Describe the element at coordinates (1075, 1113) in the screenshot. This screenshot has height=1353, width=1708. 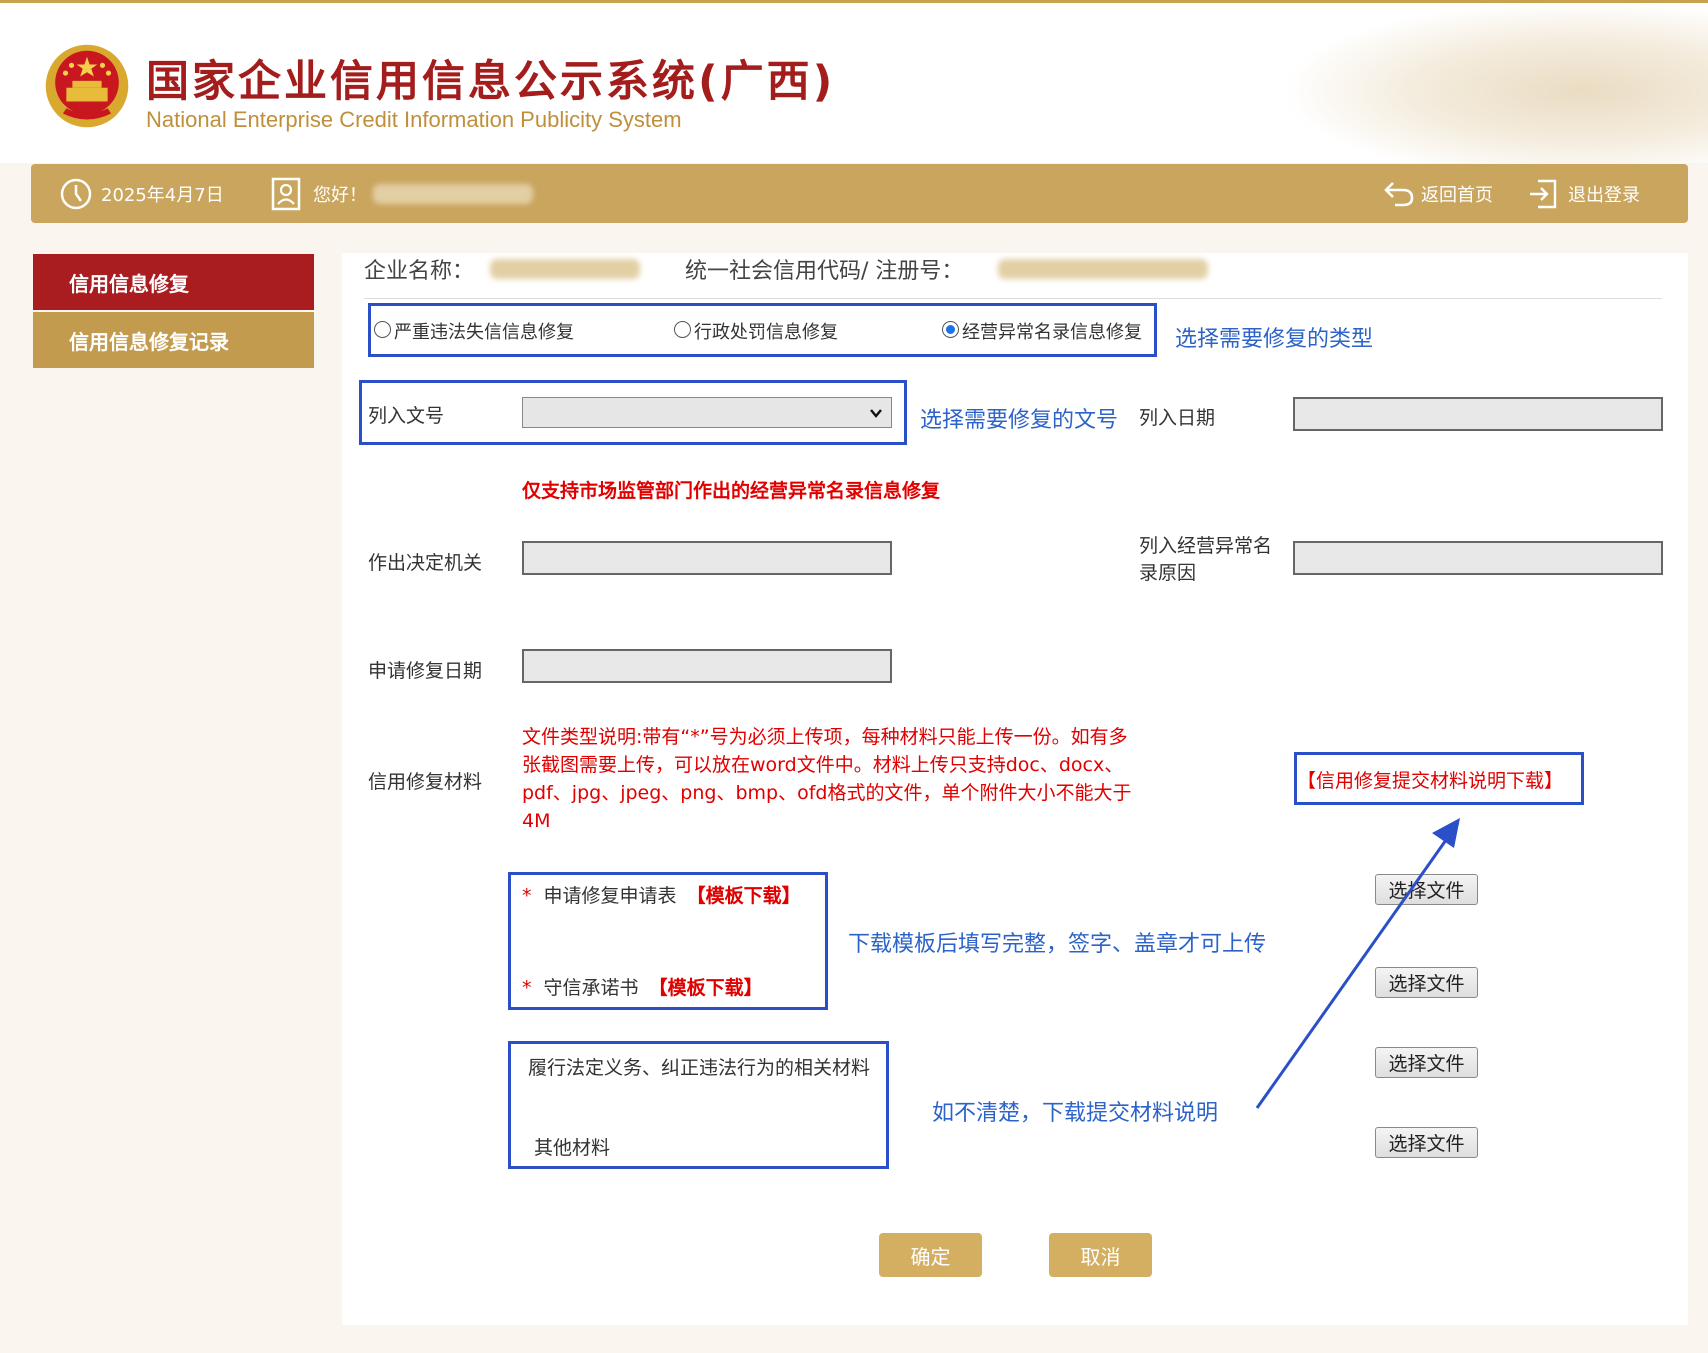
I see `annotation-download-hint: 如不清楚，下载提交材料说明` at that location.